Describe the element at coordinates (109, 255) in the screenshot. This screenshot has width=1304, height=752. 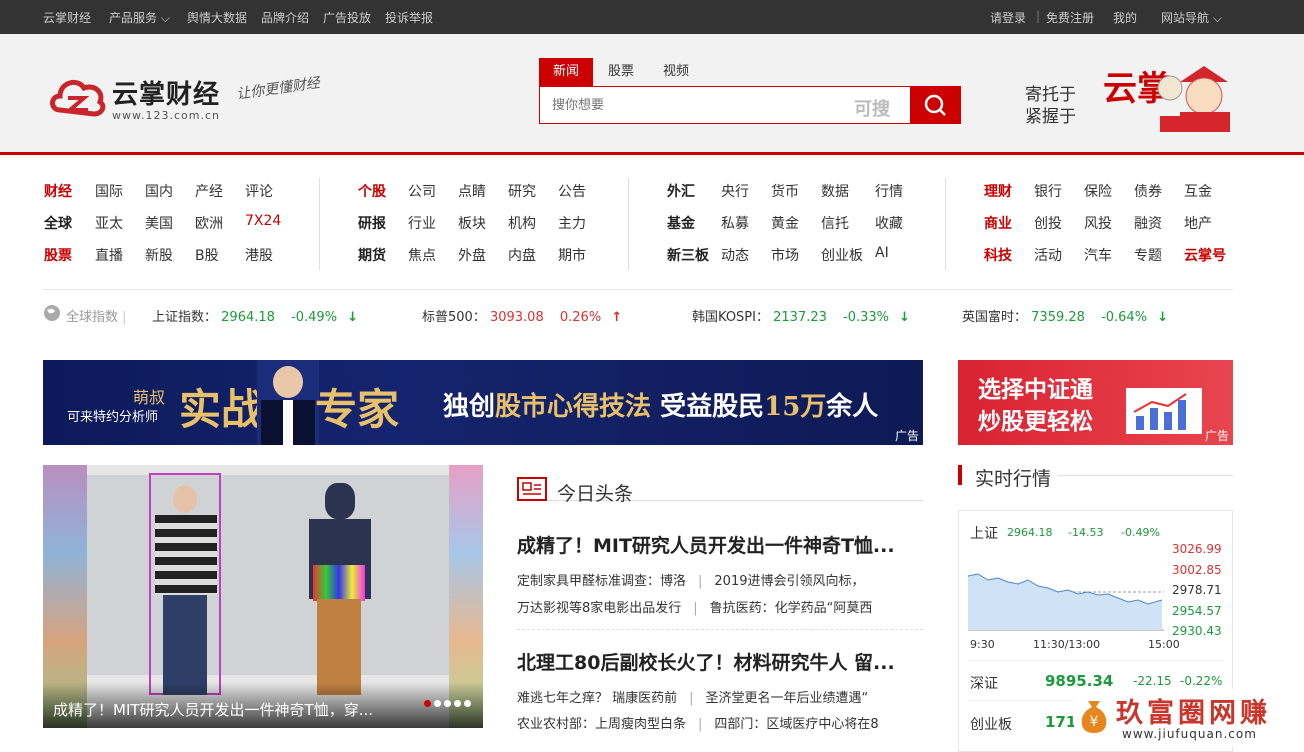
I see `nav-live: 直播` at that location.